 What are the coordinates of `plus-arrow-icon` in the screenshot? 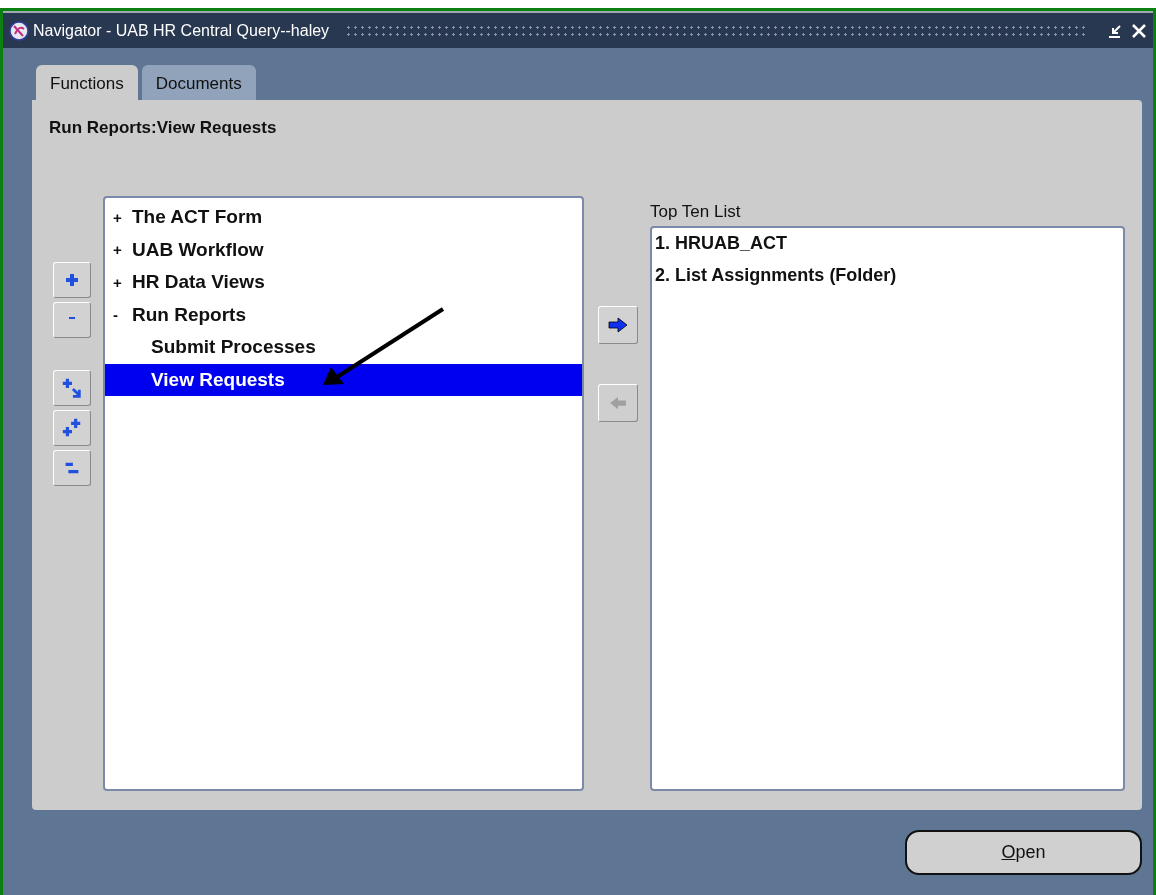 It's located at (72, 388).